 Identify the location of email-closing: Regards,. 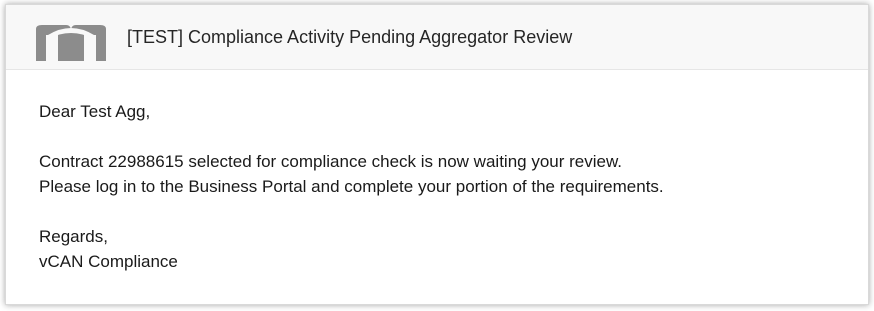
(73, 236).